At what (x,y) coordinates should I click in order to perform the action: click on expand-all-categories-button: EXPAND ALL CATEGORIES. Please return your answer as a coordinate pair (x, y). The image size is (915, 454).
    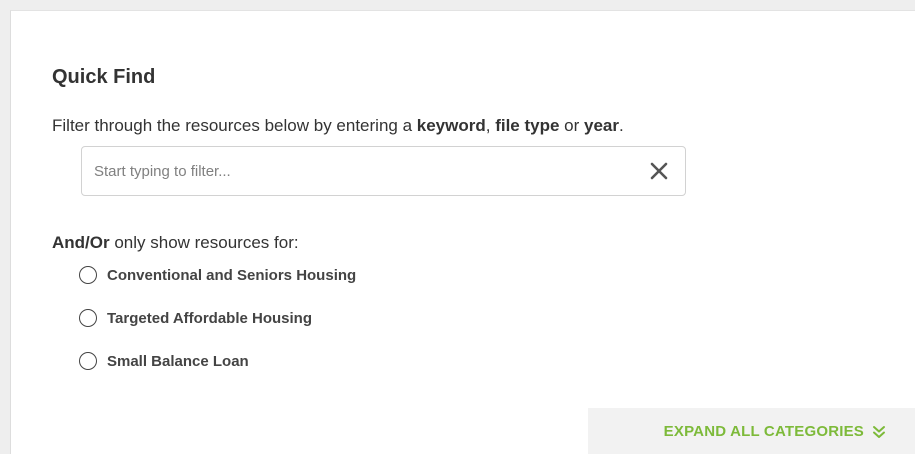
    Looking at the image, I should click on (751, 431).